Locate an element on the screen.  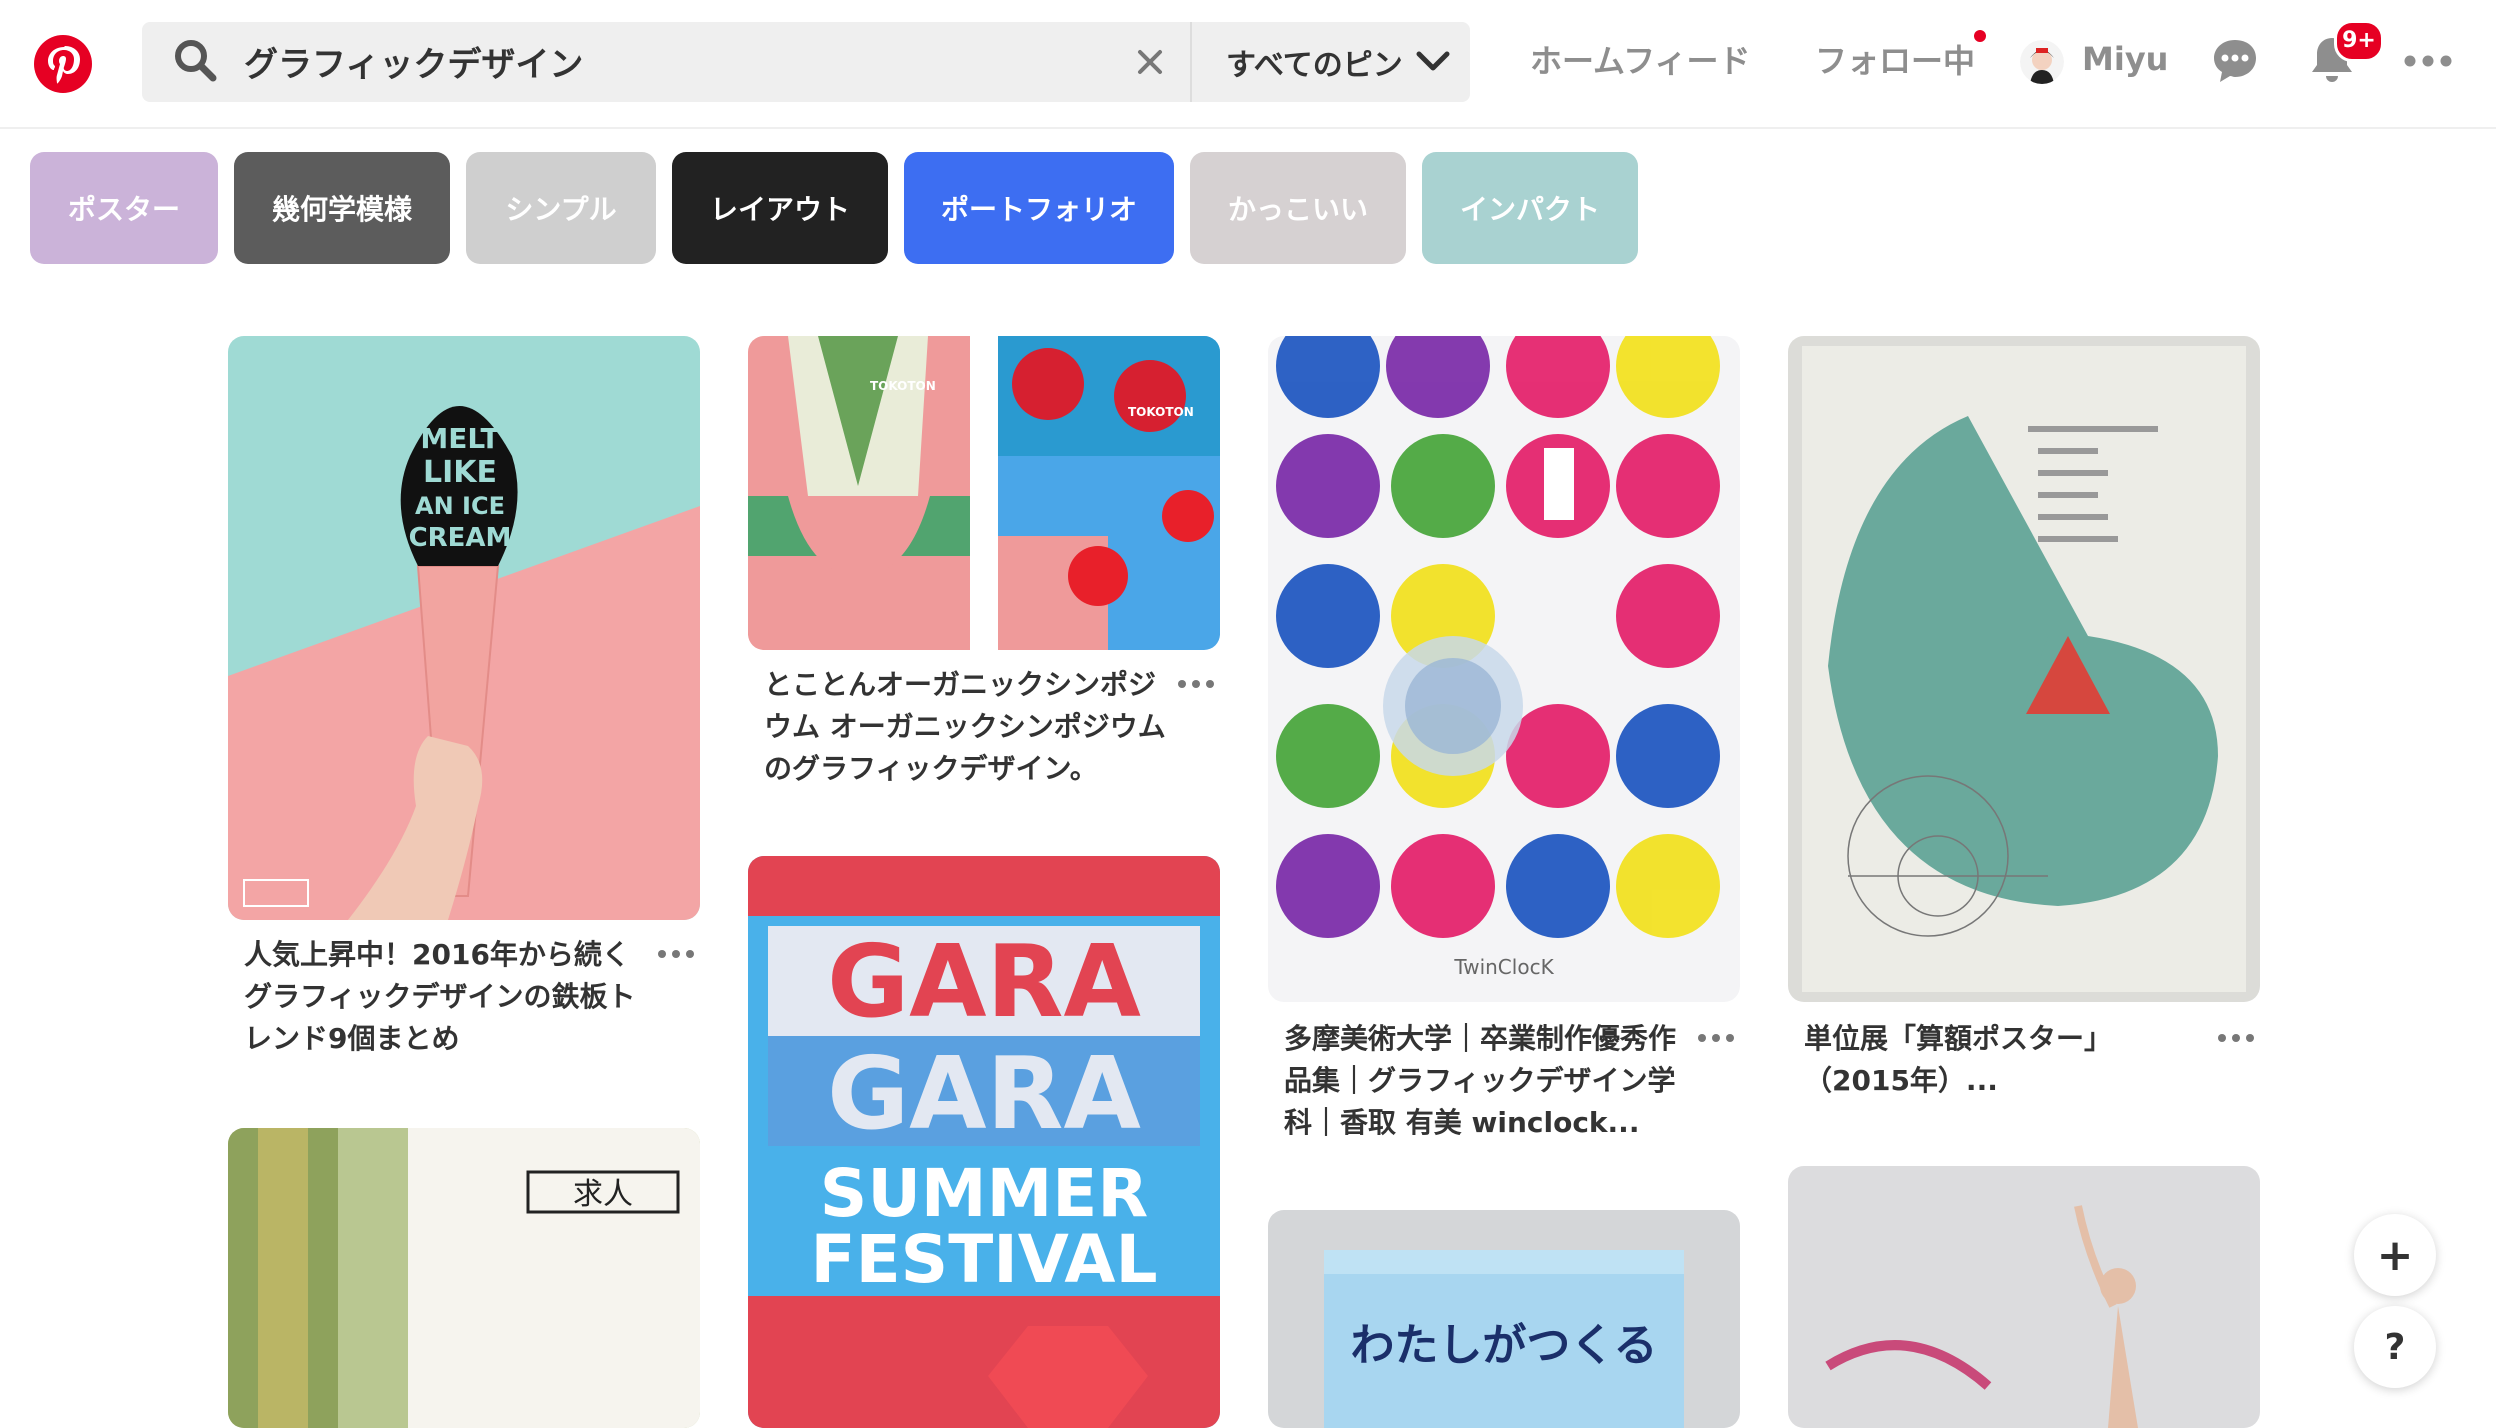
organic-symposium-posters-image: TOKOTON TOKOTON is located at coordinates (984, 493).